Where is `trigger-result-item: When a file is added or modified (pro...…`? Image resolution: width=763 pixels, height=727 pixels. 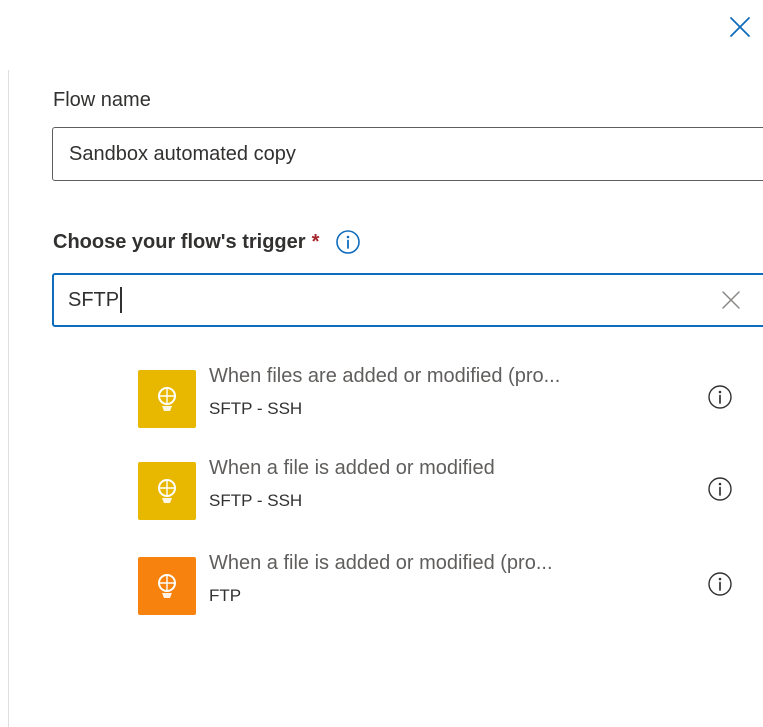 trigger-result-item: When a file is added or modified (pro...… is located at coordinates (443, 583).